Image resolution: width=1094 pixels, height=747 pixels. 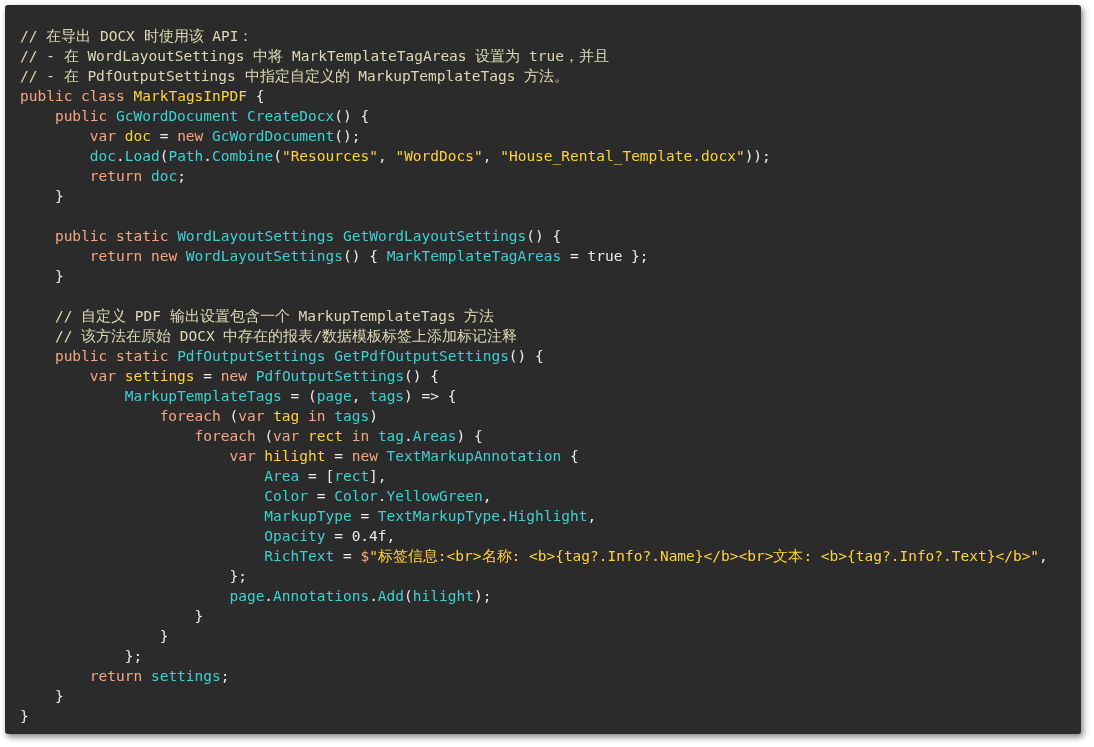 I want to click on code-line: public static PdfOutputSettings GetPdfOutputSettings() {, so click(x=299, y=356).